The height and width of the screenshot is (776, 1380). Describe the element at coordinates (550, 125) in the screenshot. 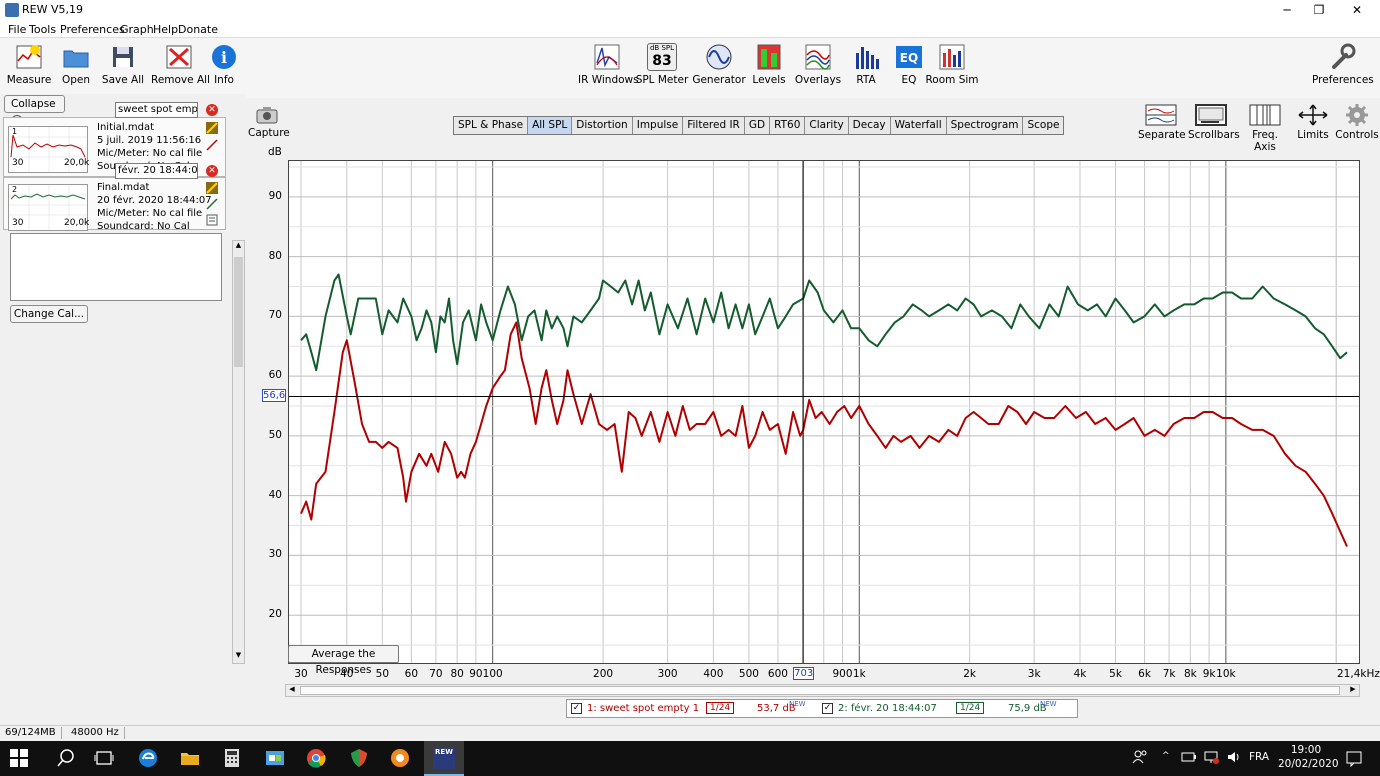

I see `tab-all-spl: All SPL` at that location.